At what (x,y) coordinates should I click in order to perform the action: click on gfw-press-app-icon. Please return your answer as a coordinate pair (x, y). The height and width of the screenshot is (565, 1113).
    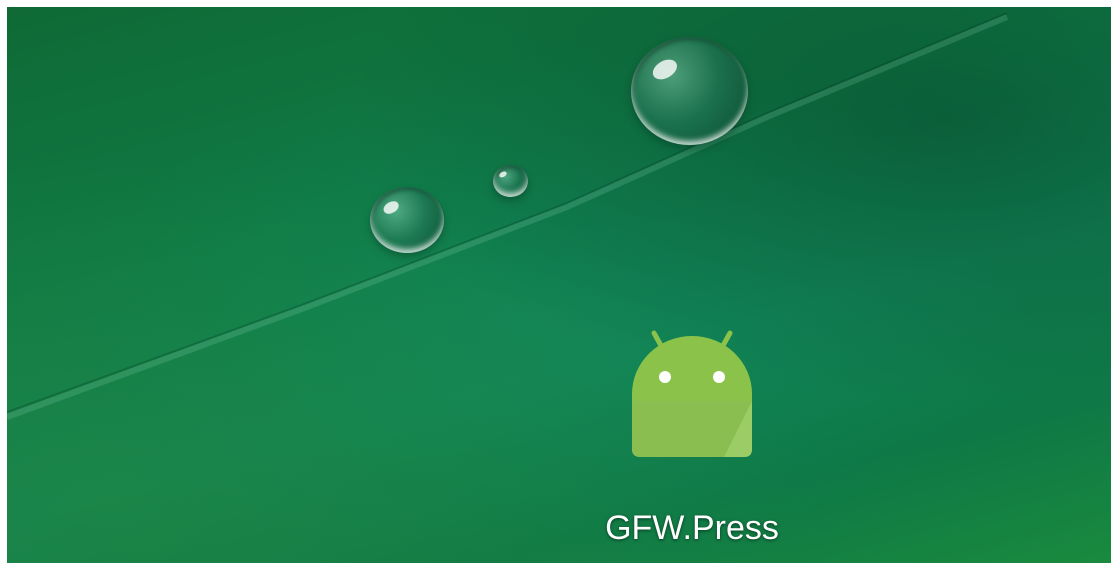
    Looking at the image, I should click on (692, 394).